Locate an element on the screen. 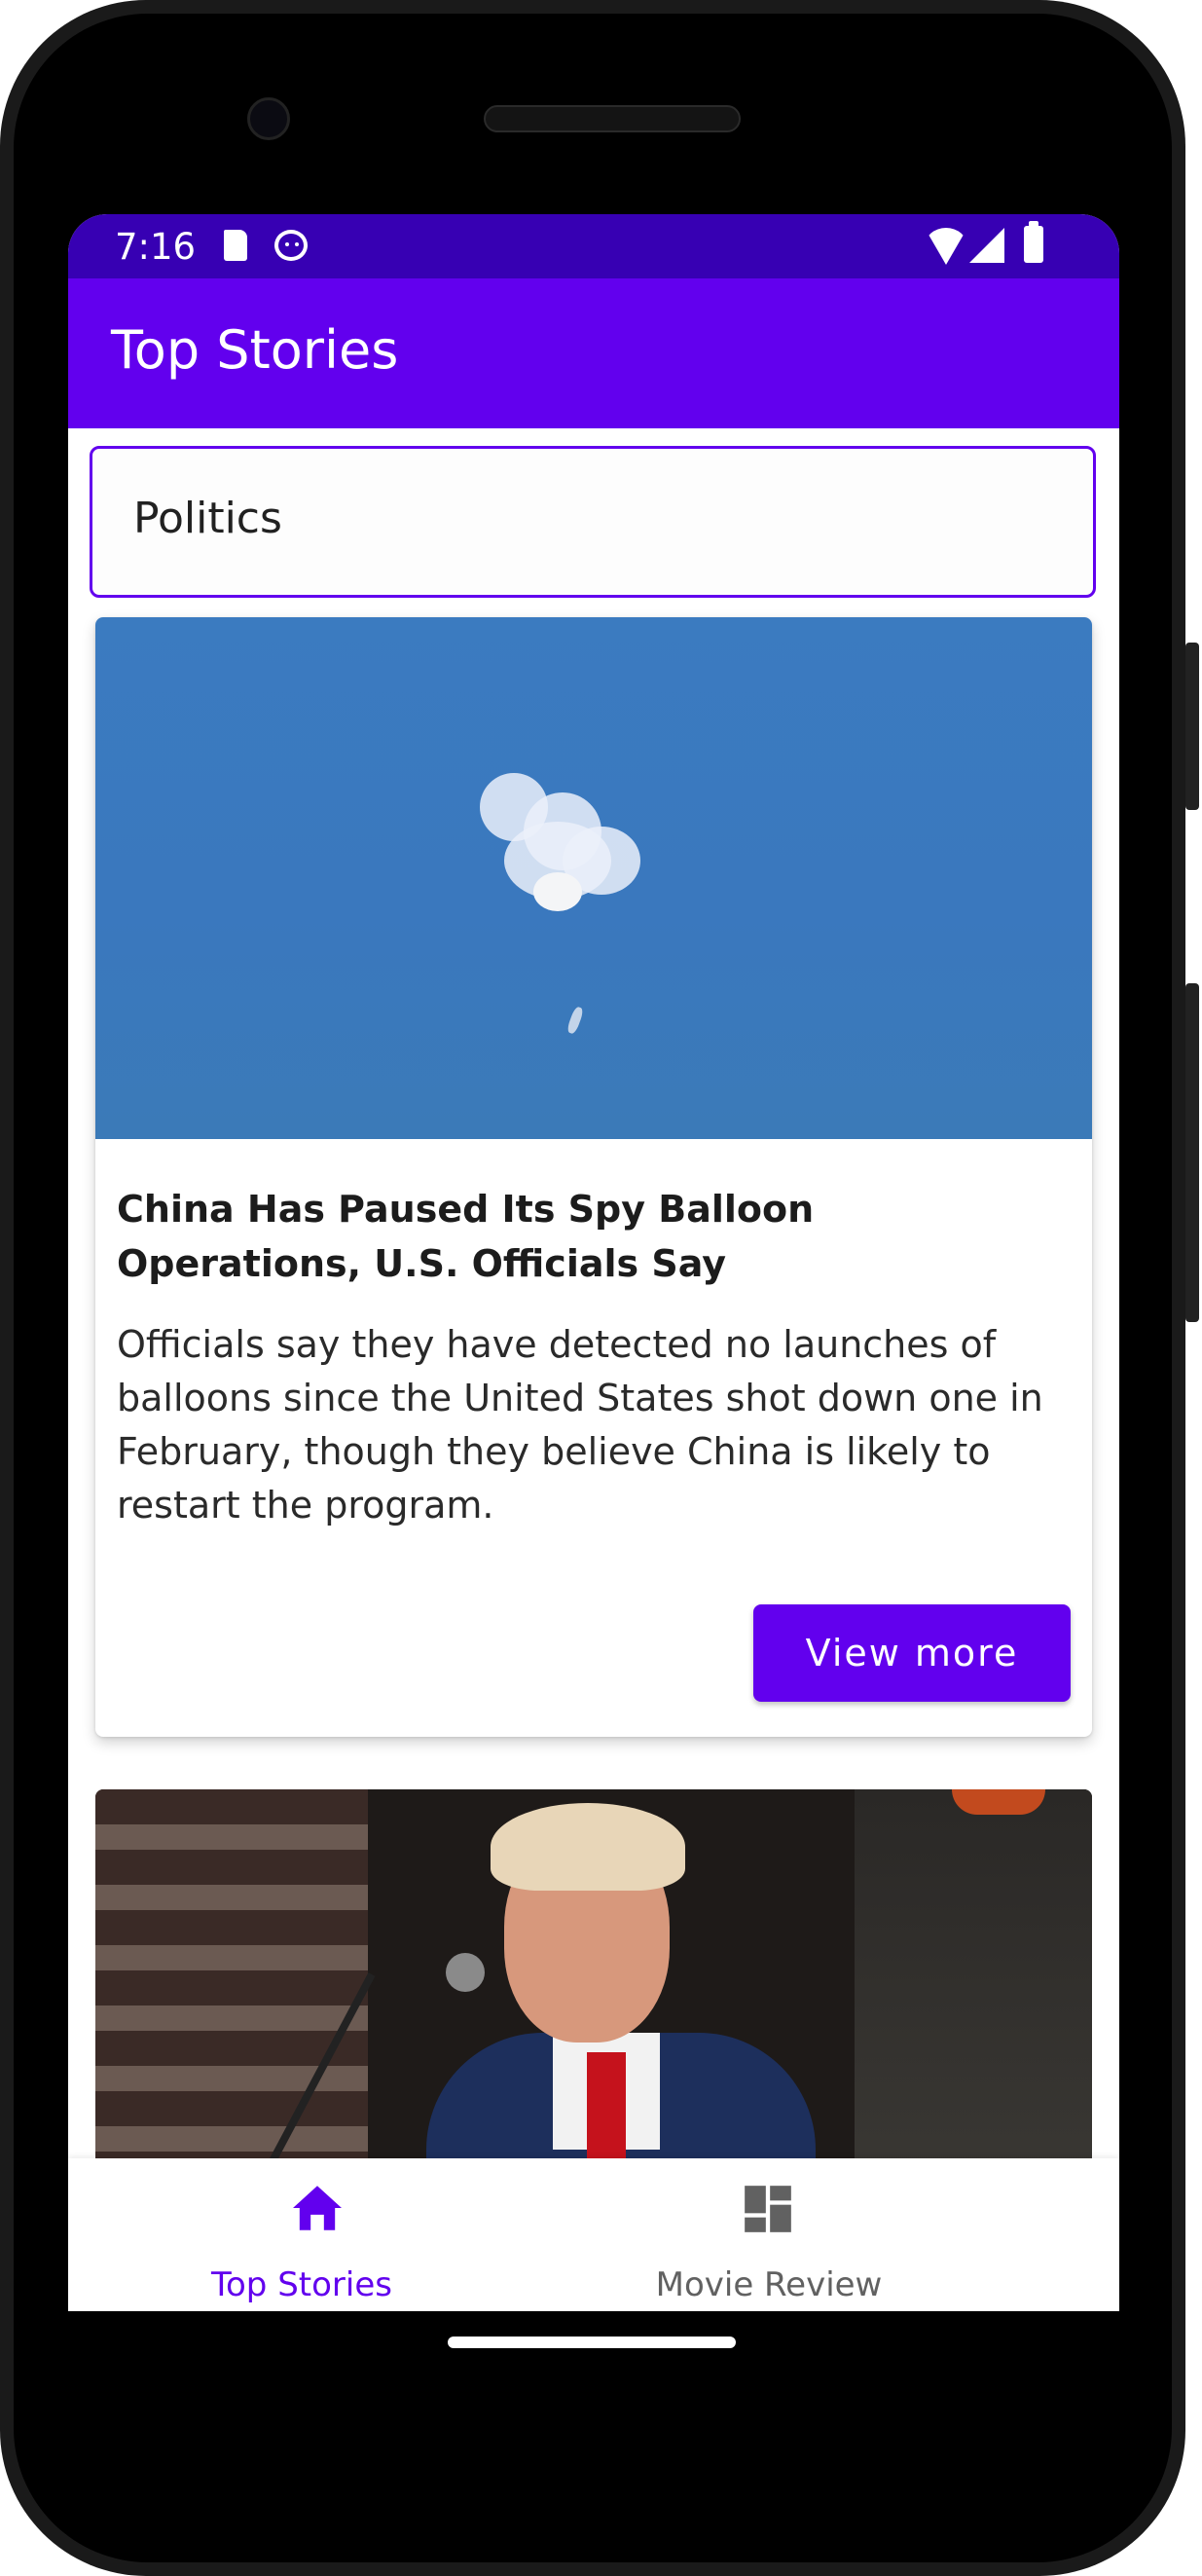  bottom-navigation: Top Stories Movie Review is located at coordinates (593, 2234).